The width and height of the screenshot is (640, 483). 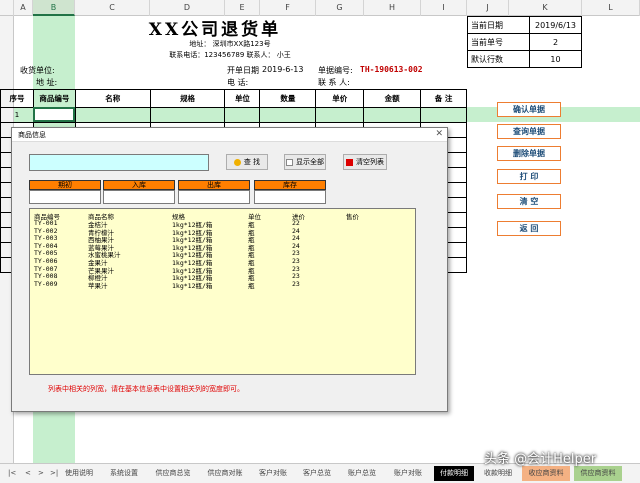 What do you see at coordinates (23, 8) in the screenshot?
I see `column-header-a: A` at bounding box center [23, 8].